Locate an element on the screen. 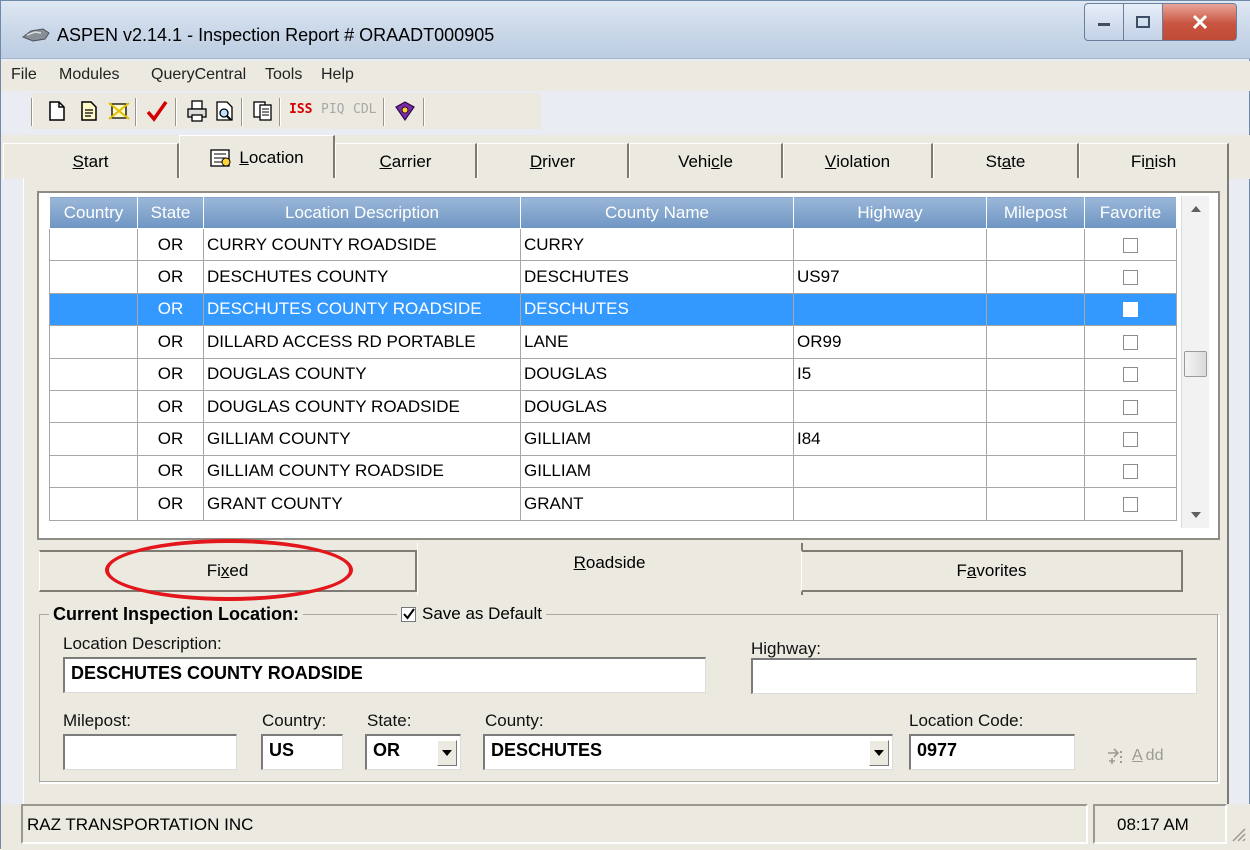  cell-highway: US97 is located at coordinates (890, 277).